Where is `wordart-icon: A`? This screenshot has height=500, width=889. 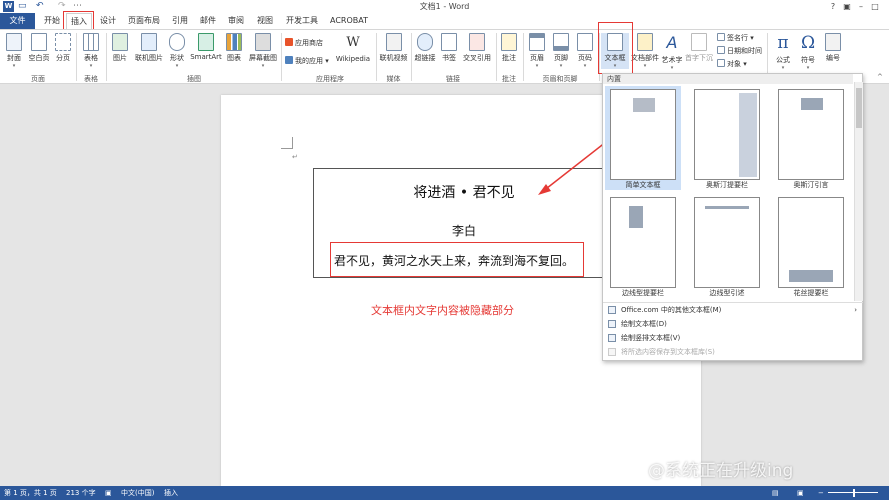
wordart-icon: A is located at coordinates (672, 42).